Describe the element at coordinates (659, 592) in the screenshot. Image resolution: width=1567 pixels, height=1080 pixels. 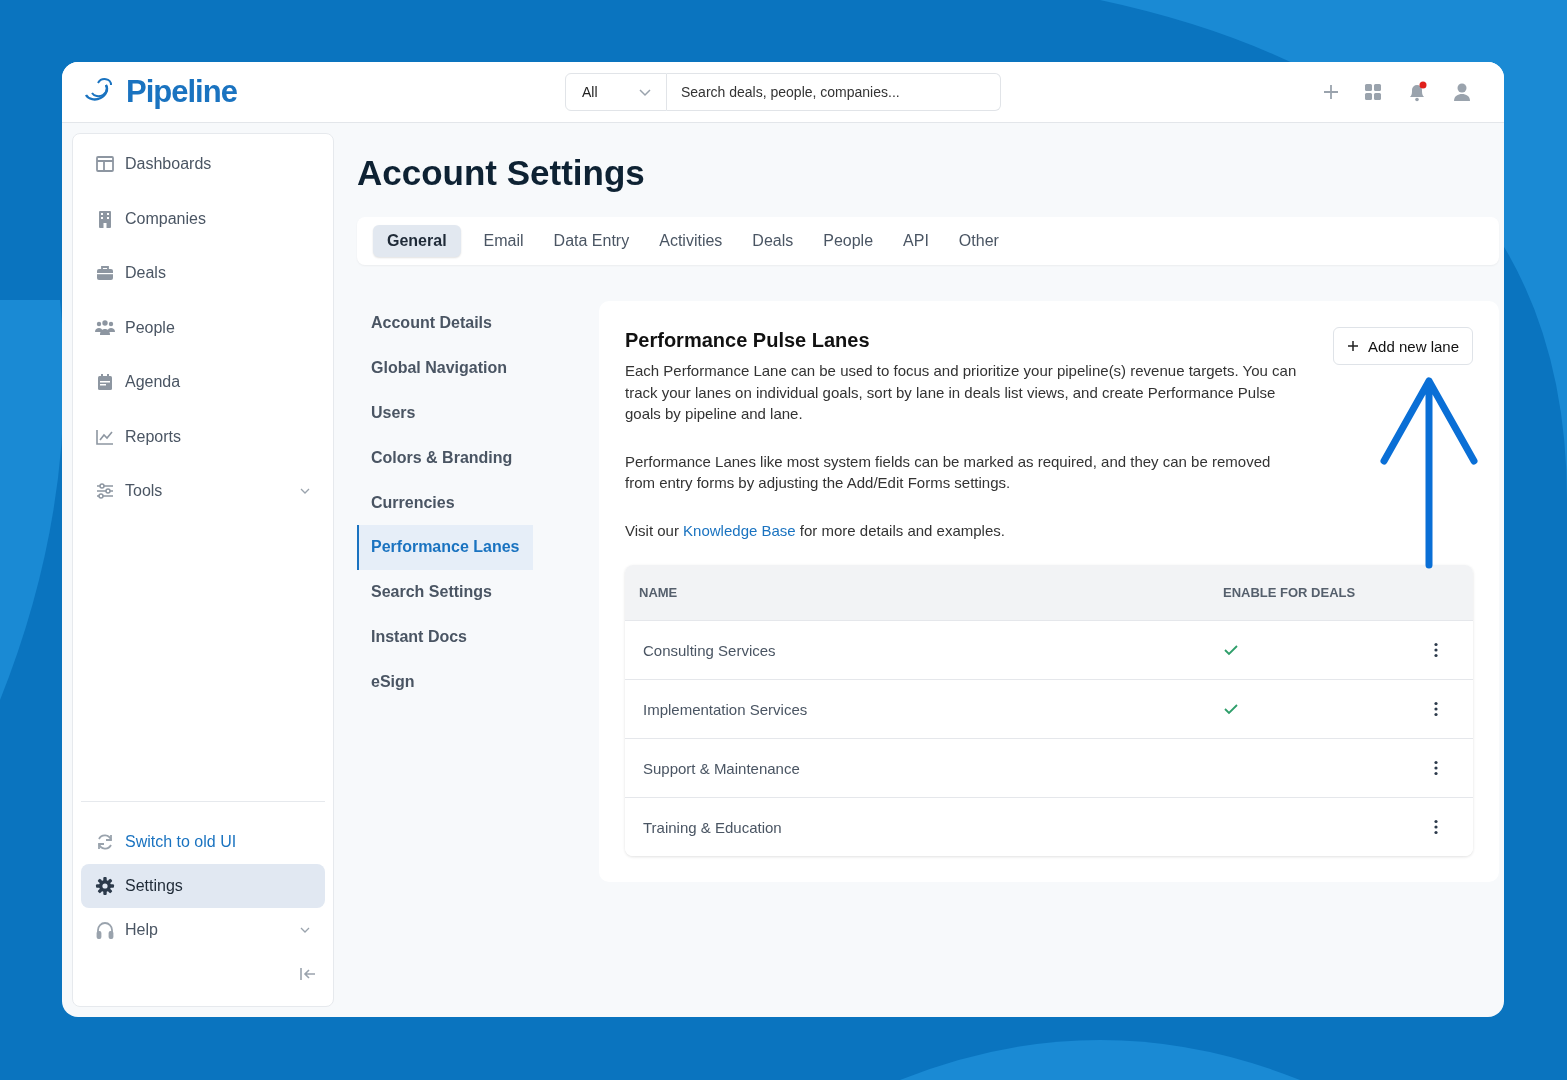
I see `column-header: NAME` at that location.